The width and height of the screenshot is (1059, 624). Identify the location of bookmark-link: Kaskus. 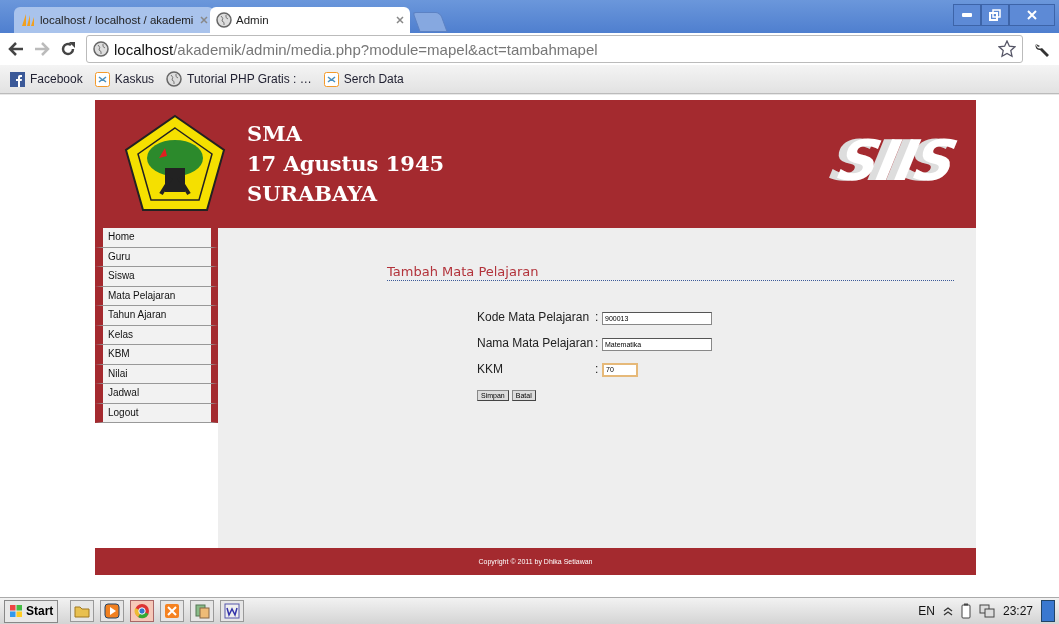
(124, 79).